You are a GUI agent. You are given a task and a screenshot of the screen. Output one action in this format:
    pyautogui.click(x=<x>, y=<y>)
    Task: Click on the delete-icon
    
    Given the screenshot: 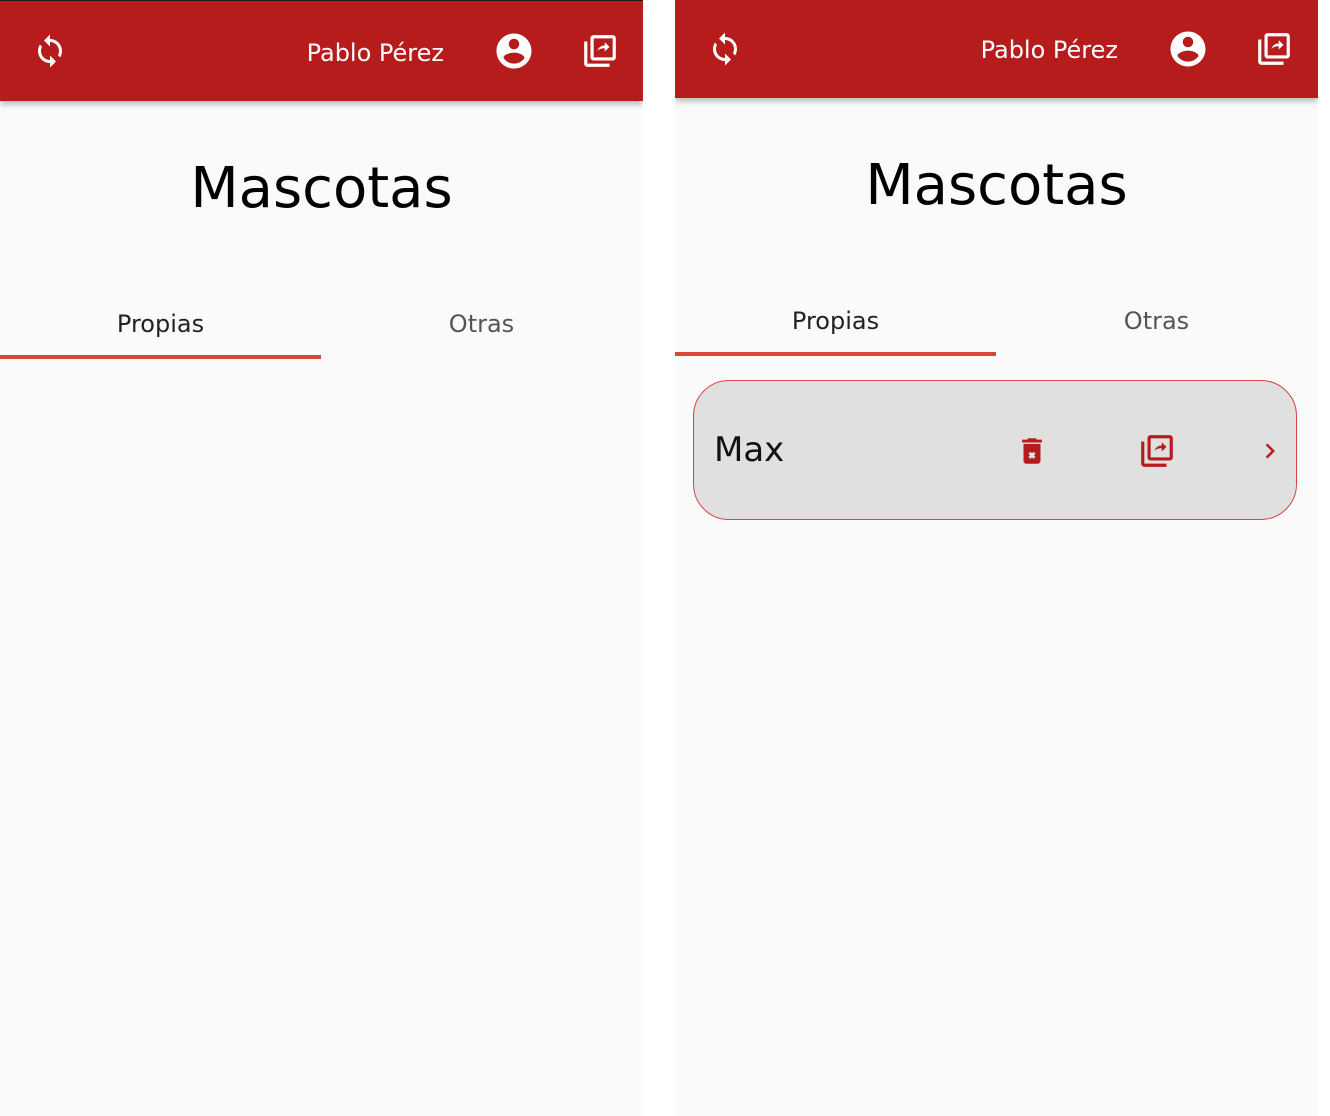 What is the action you would take?
    pyautogui.click(x=1032, y=451)
    